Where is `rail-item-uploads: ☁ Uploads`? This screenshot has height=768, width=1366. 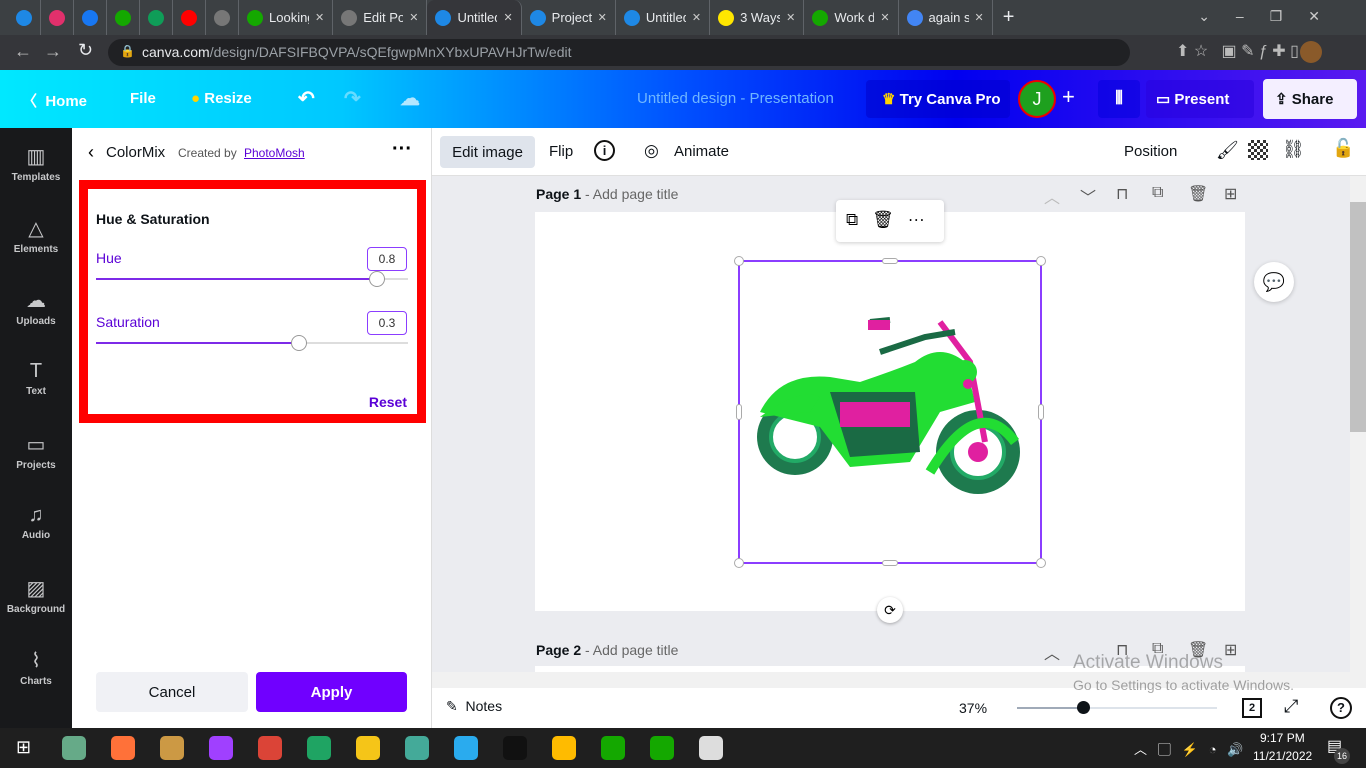
rail-item-uploads: ☁ Uploads is located at coordinates (36, 307).